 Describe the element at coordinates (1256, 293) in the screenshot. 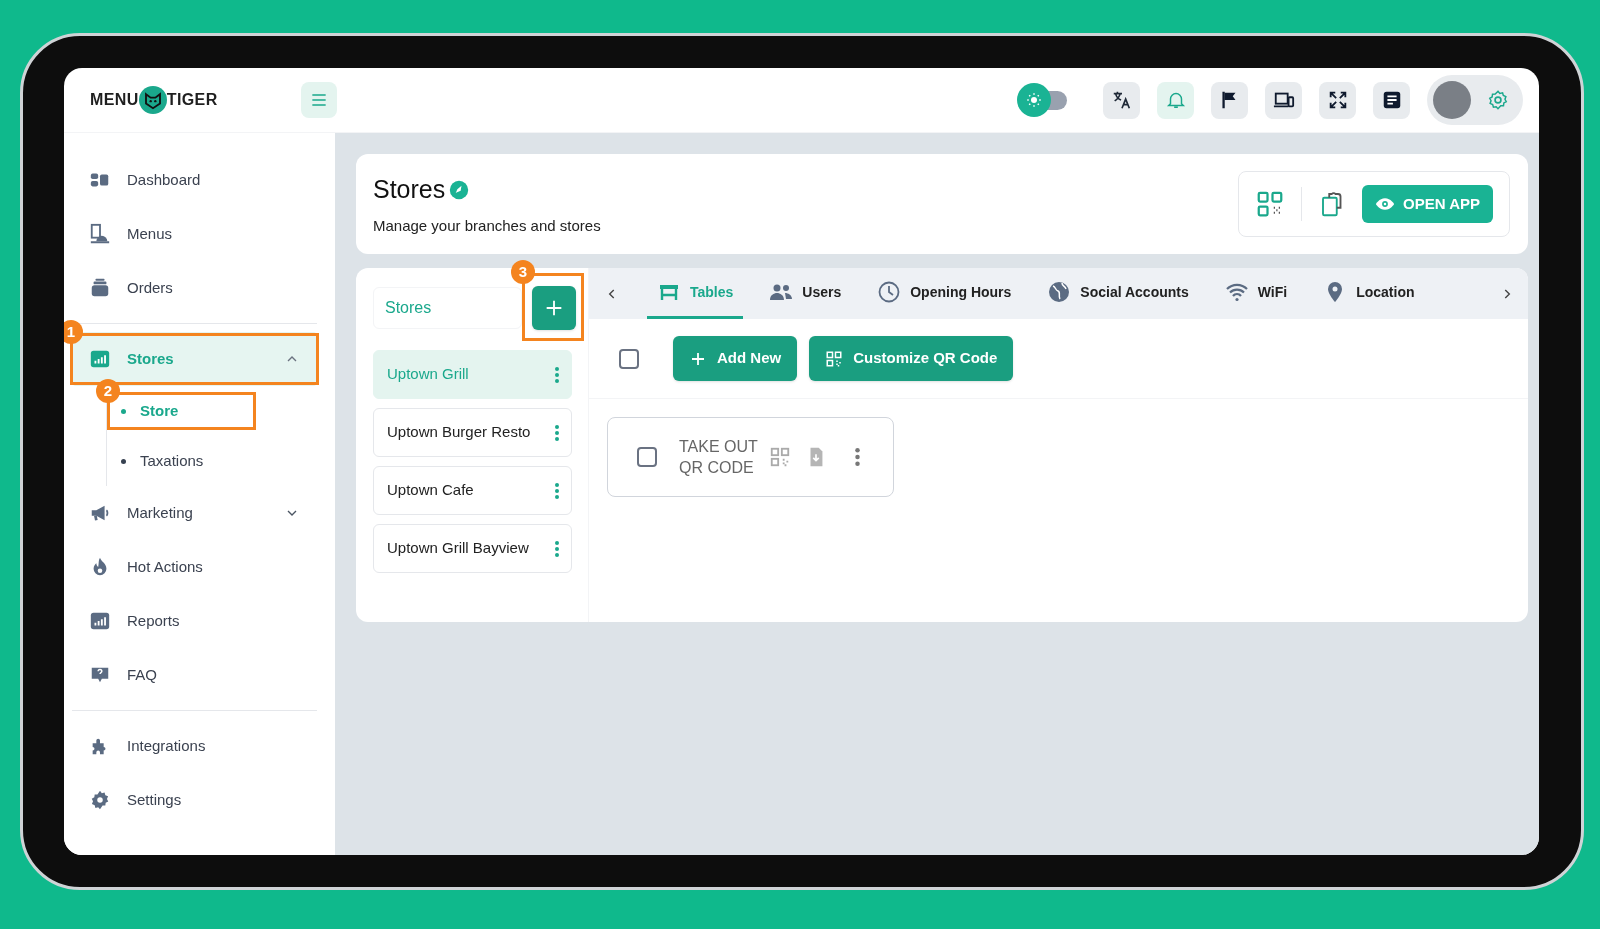

I see `tab: WiFi` at that location.